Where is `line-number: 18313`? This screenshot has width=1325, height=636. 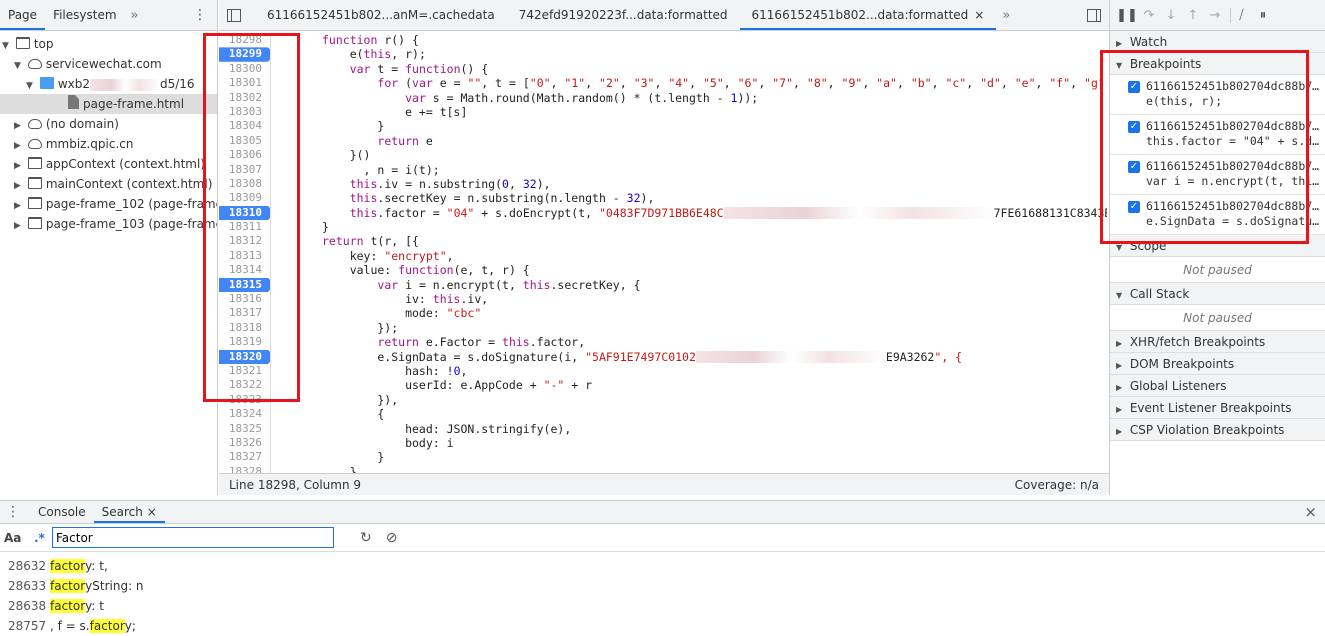
line-number: 18313 is located at coordinates (244, 256).